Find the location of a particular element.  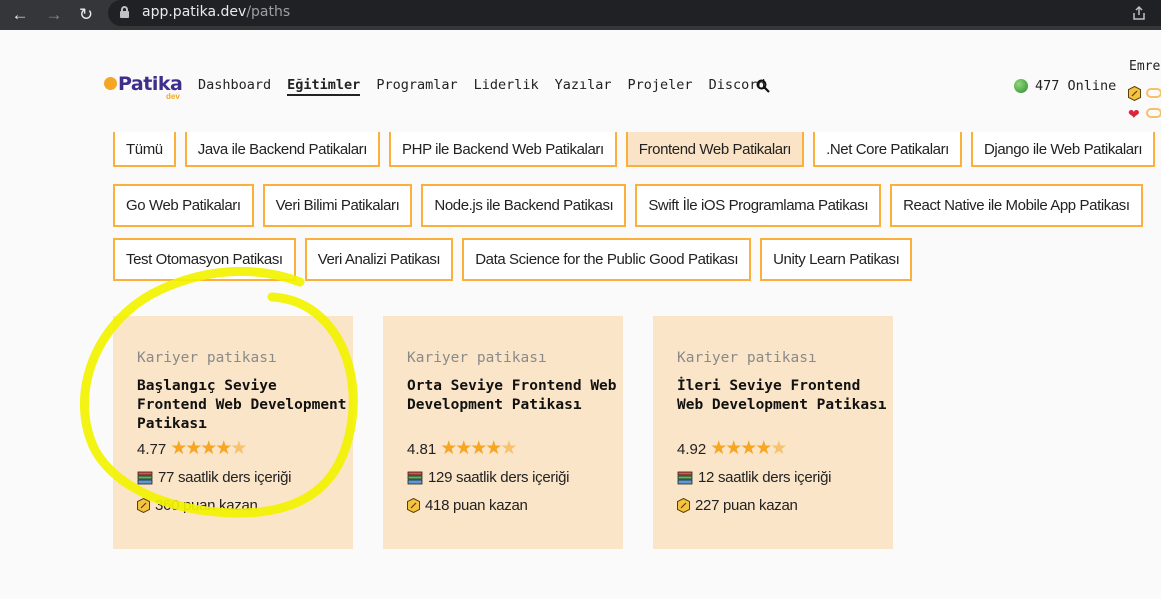

filter-chip: Java ile Backend Patikaları is located at coordinates (282, 149).